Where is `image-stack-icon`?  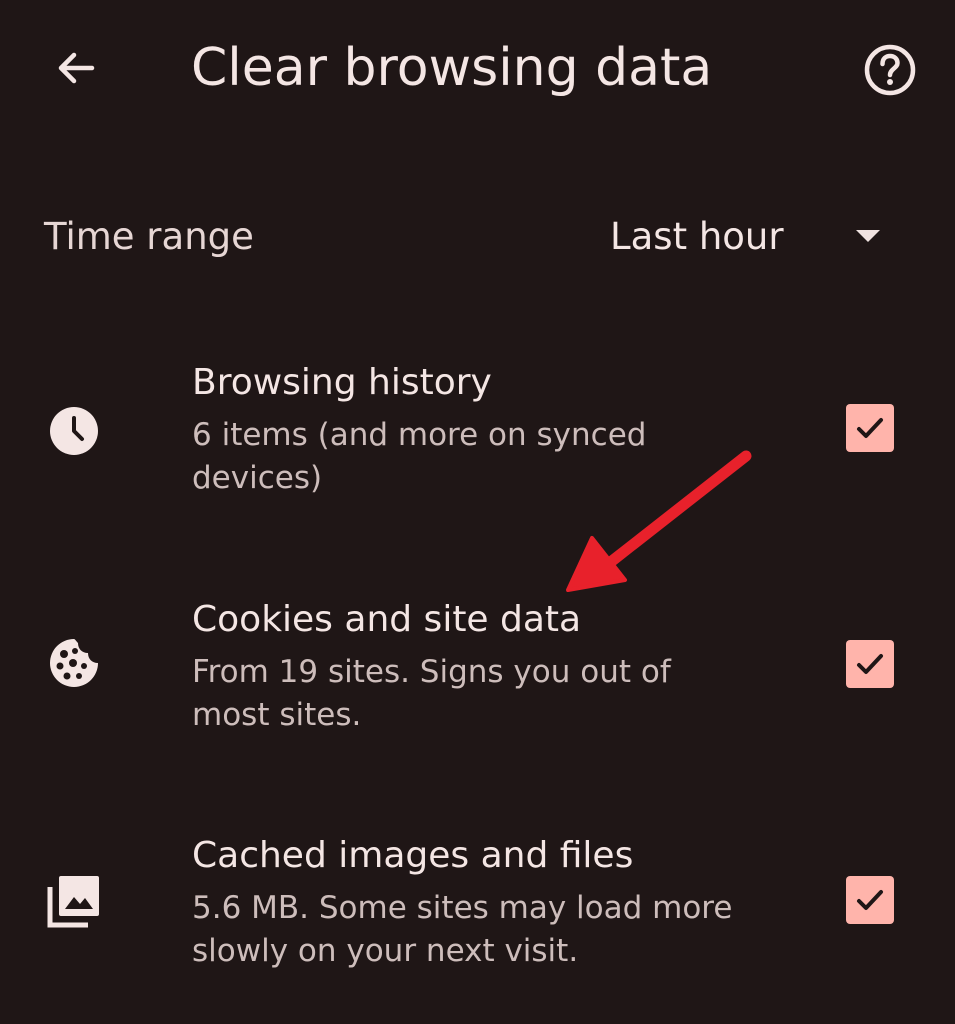
image-stack-icon is located at coordinates (74, 901).